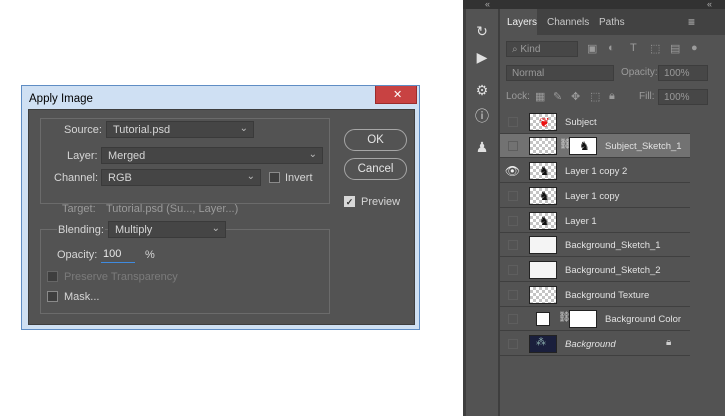  Describe the element at coordinates (669, 342) in the screenshot. I see `lock-icon: 🔒︎` at that location.